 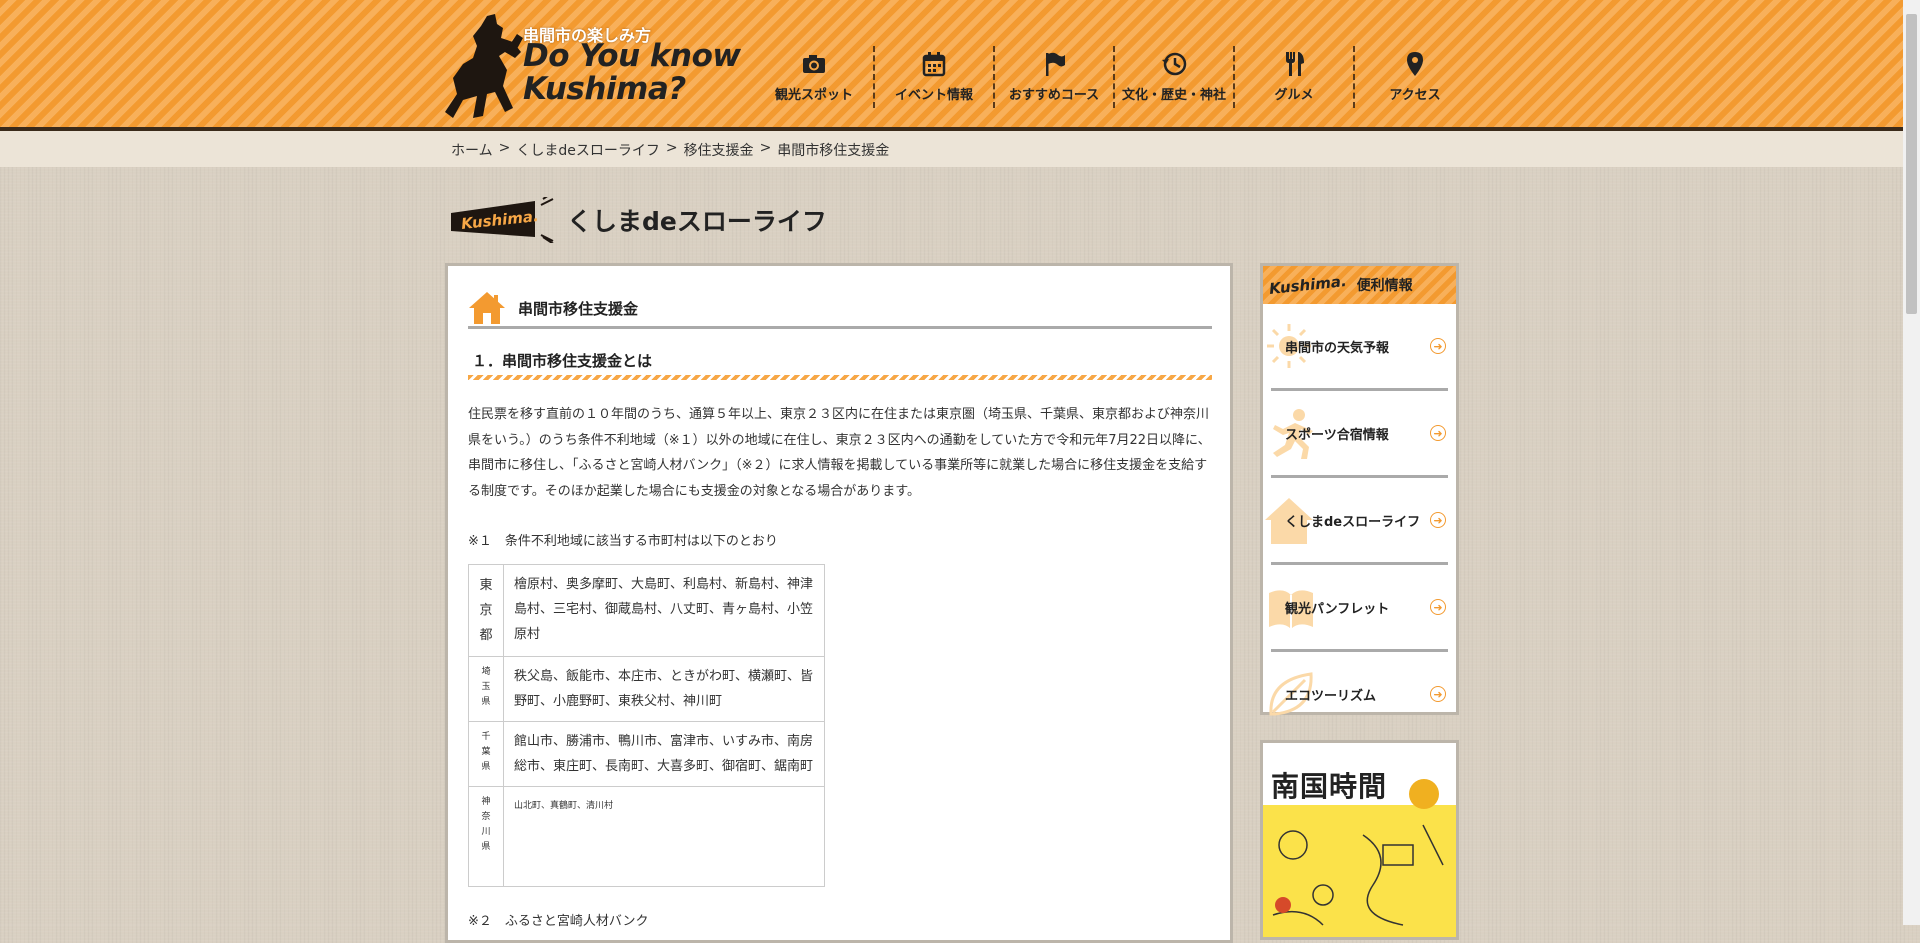 What do you see at coordinates (840, 309) in the screenshot?
I see `page-heading: 串間市移住支援金` at bounding box center [840, 309].